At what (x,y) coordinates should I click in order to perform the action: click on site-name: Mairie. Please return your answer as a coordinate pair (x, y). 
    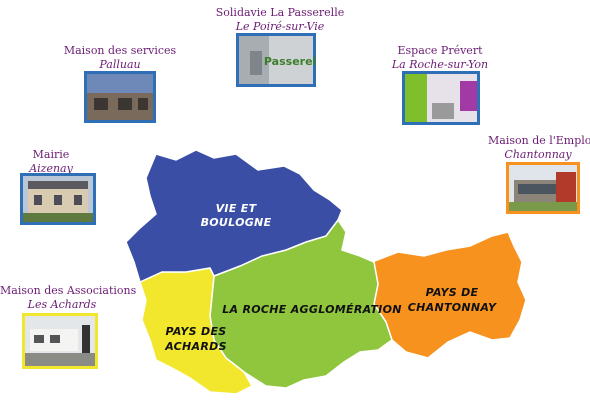
    Looking at the image, I should click on (51, 154).